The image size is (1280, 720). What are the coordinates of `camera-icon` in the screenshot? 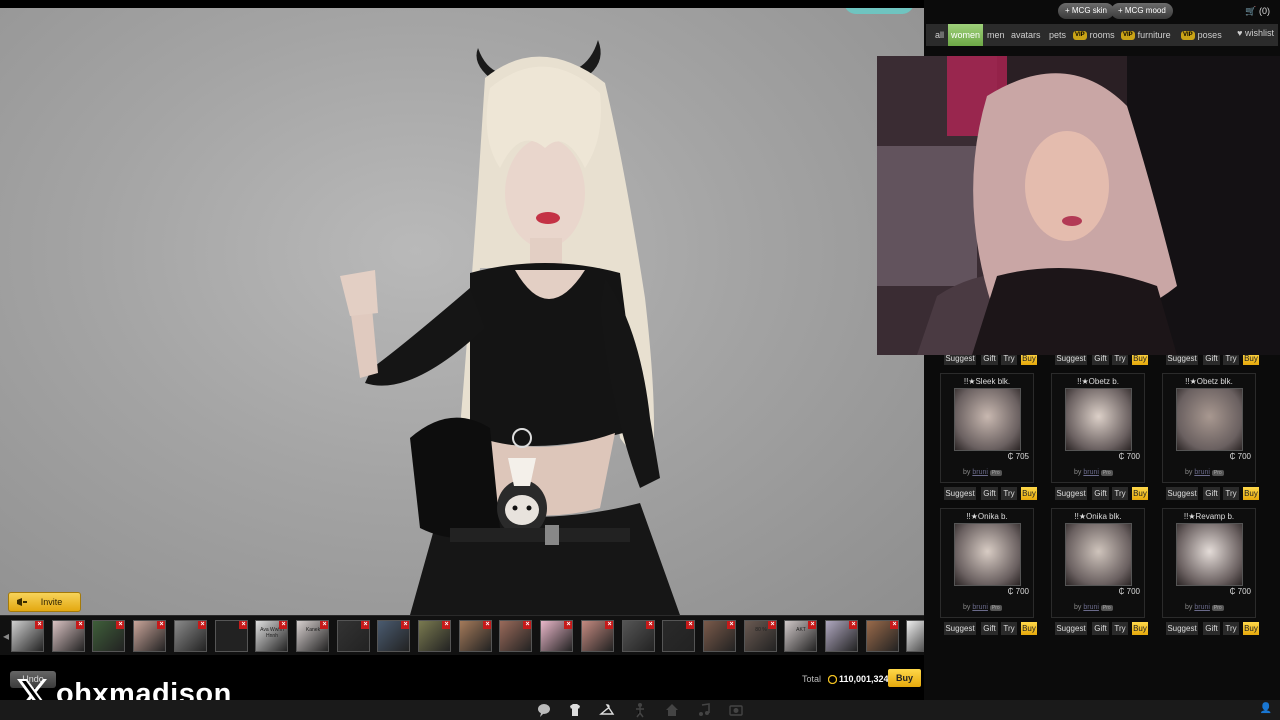 It's located at (736, 710).